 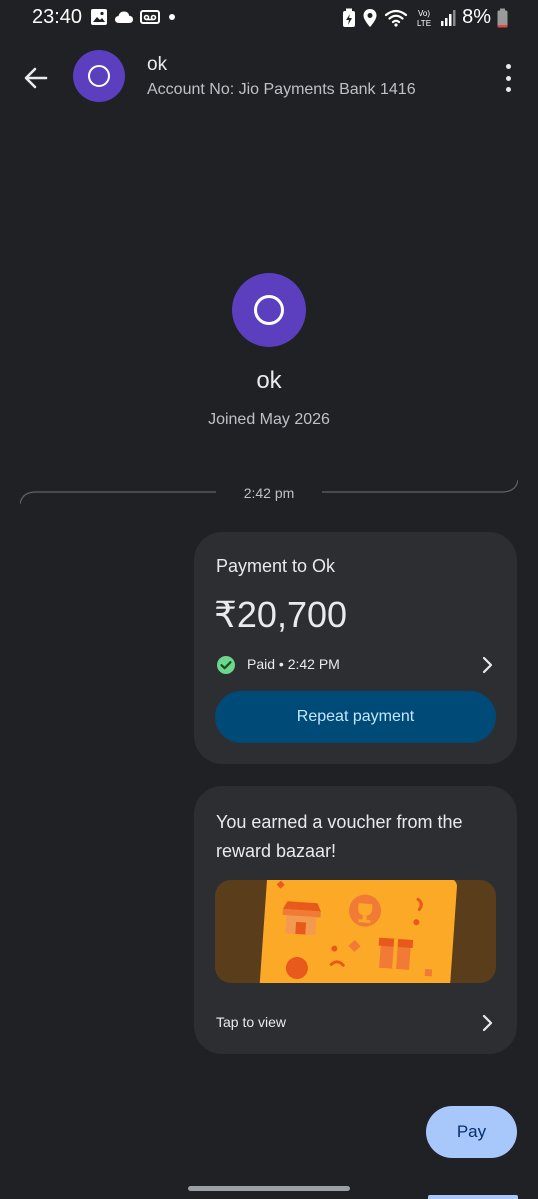 I want to click on check-circle-icon, so click(x=226, y=665).